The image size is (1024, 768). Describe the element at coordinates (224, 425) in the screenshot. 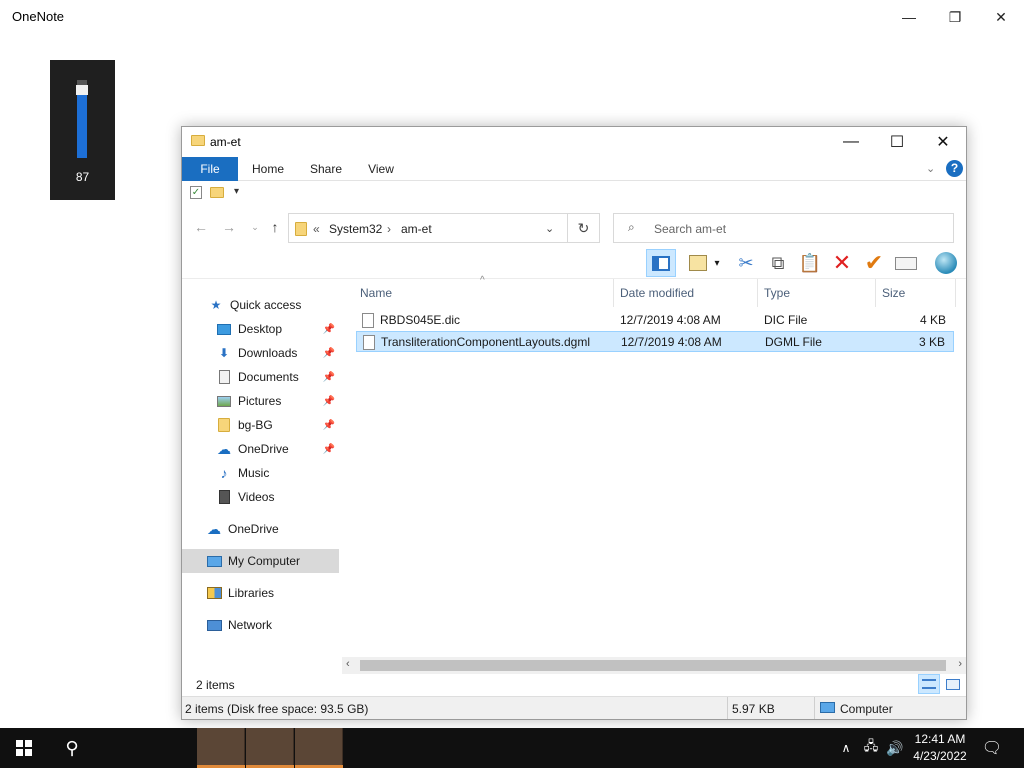

I see `folder-icon` at that location.